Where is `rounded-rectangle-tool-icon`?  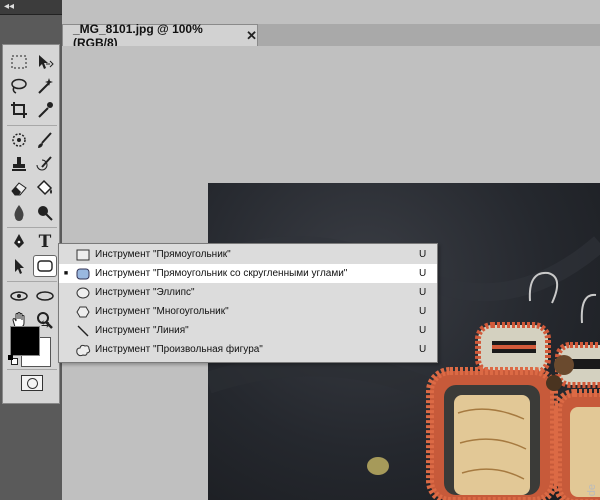 rounded-rectangle-tool-icon is located at coordinates (45, 266).